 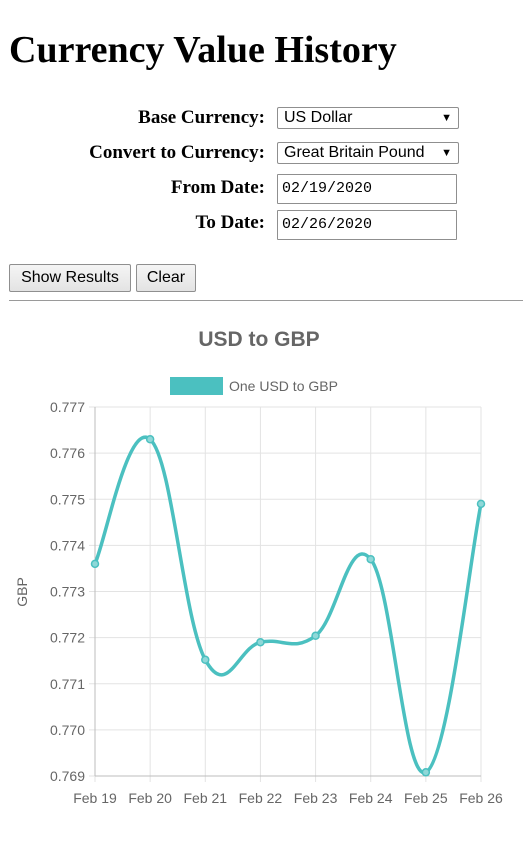 What do you see at coordinates (316, 798) in the screenshot?
I see `x-tick-label: Feb 23` at bounding box center [316, 798].